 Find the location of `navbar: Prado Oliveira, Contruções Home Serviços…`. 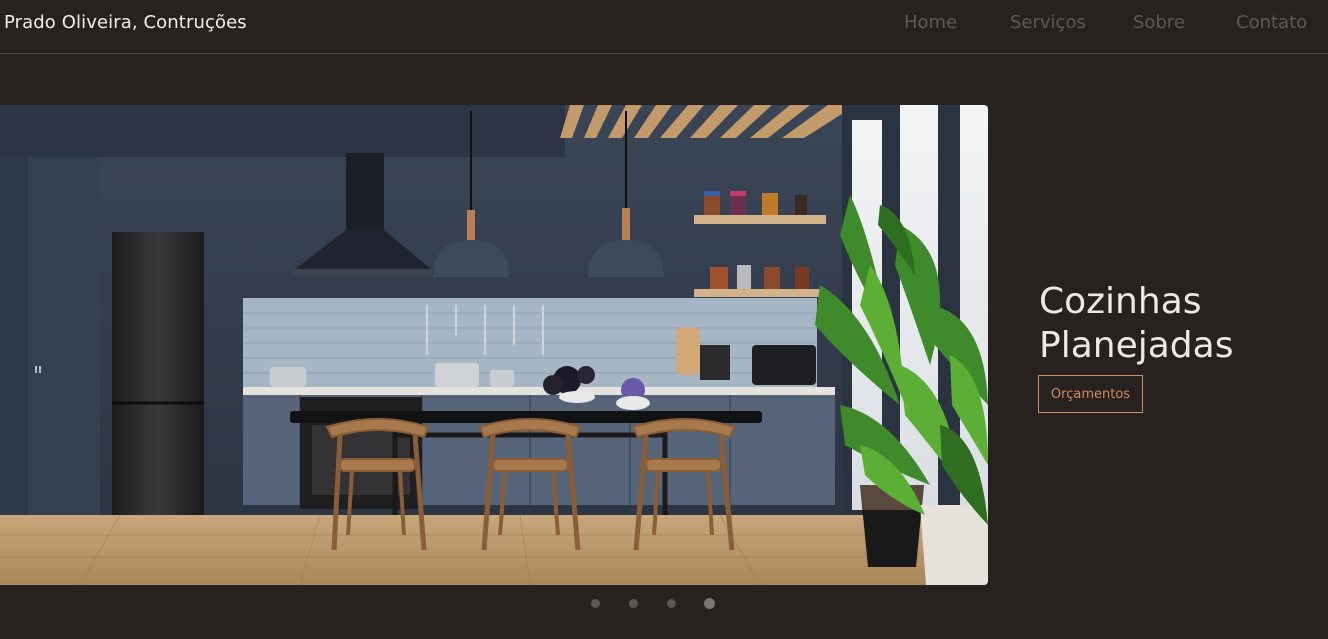

navbar: Prado Oliveira, Contruções Home Serviços… is located at coordinates (664, 27).